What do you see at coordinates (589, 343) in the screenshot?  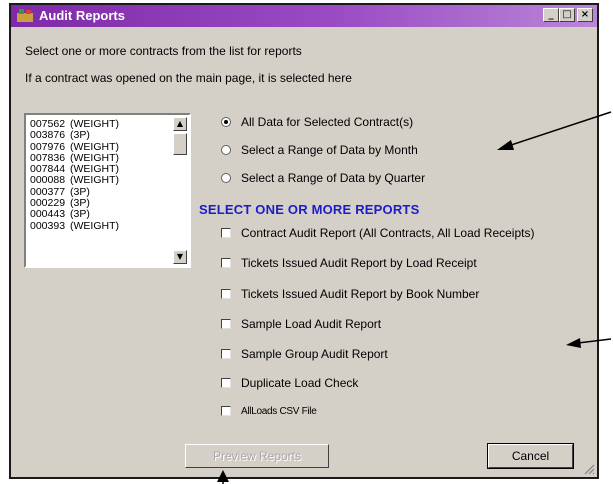 I see `arrow-to-reports-icon` at bounding box center [589, 343].